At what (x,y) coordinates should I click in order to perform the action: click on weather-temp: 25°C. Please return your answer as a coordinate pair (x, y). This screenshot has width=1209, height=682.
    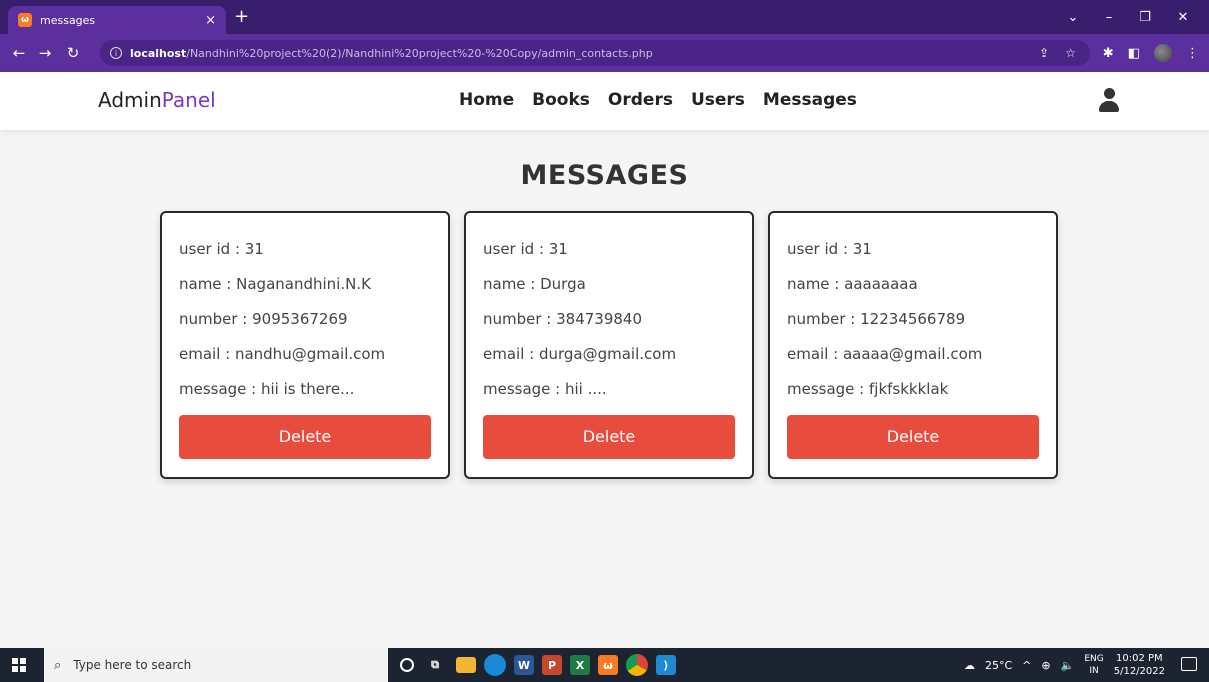
    Looking at the image, I should click on (998, 665).